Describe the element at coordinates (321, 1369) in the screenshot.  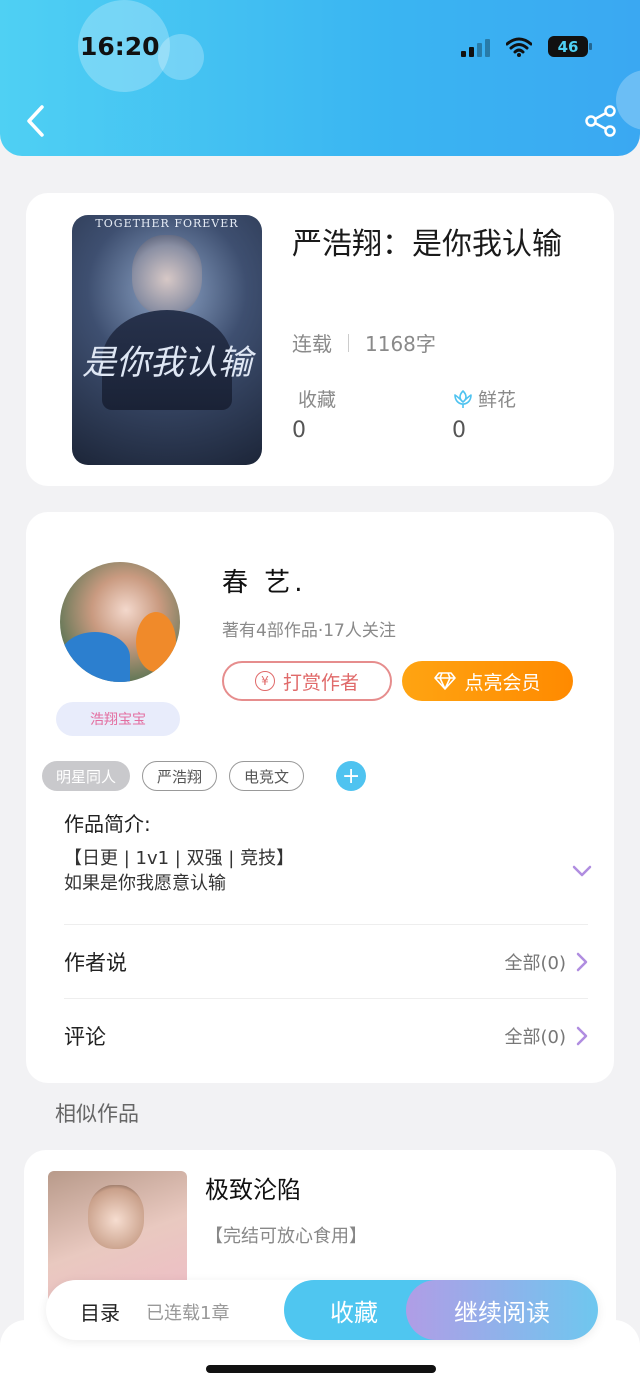
I see `home-indicator` at that location.